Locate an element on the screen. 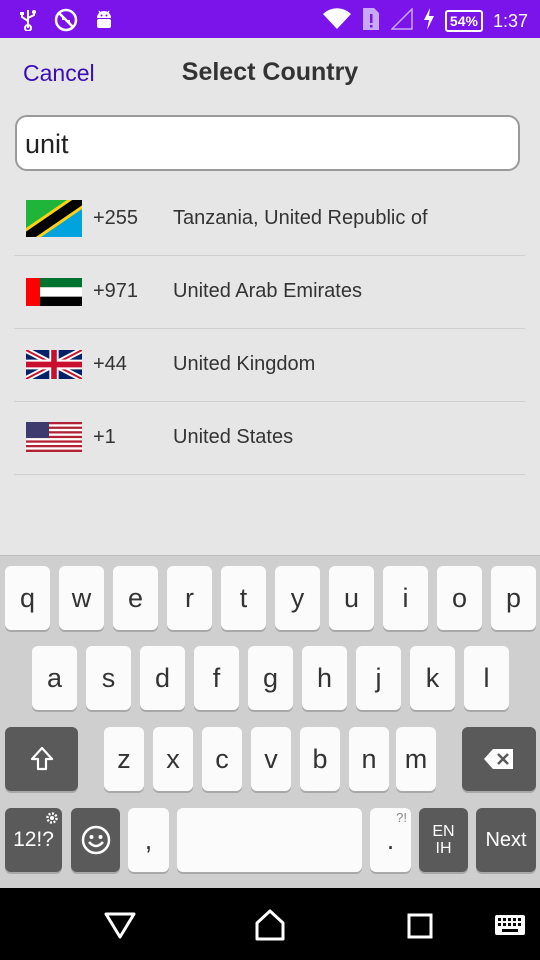 The image size is (540, 960). list-item: +255 Tanzania, United Republic of is located at coordinates (269, 219).